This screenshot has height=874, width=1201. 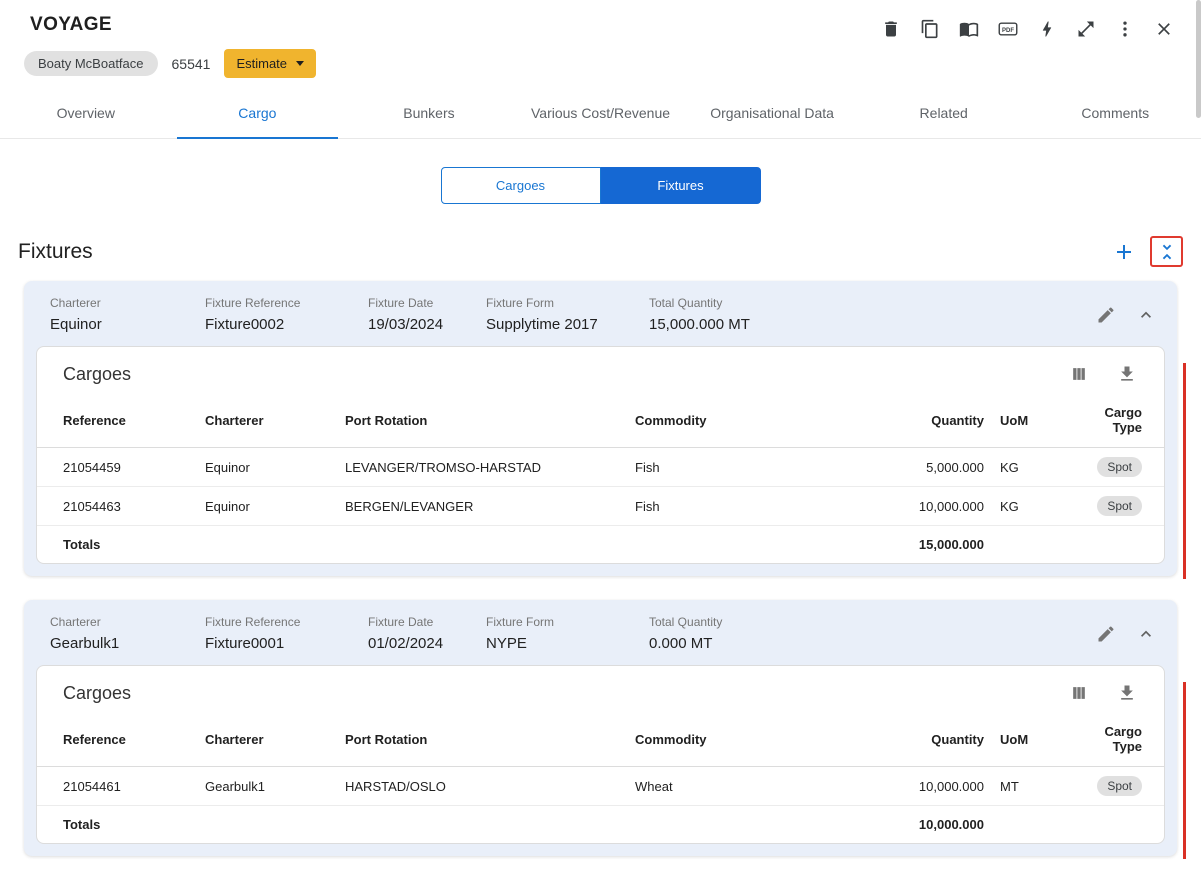 I want to click on fixture-alert-bar, so click(x=1184, y=471).